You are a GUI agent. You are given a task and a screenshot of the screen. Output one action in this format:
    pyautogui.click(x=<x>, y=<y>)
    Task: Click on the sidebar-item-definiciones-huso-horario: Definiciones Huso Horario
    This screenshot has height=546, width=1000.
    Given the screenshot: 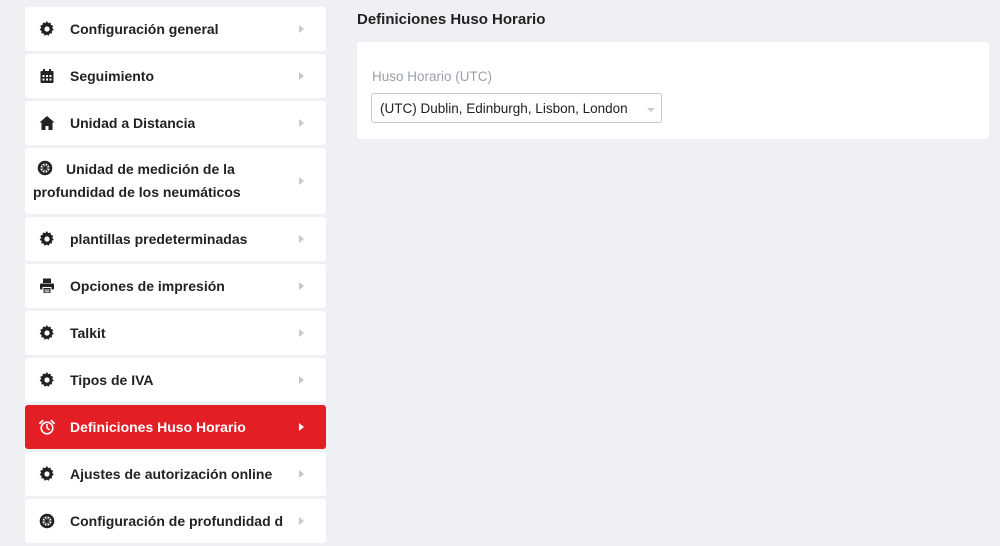 What is the action you would take?
    pyautogui.click(x=175, y=427)
    